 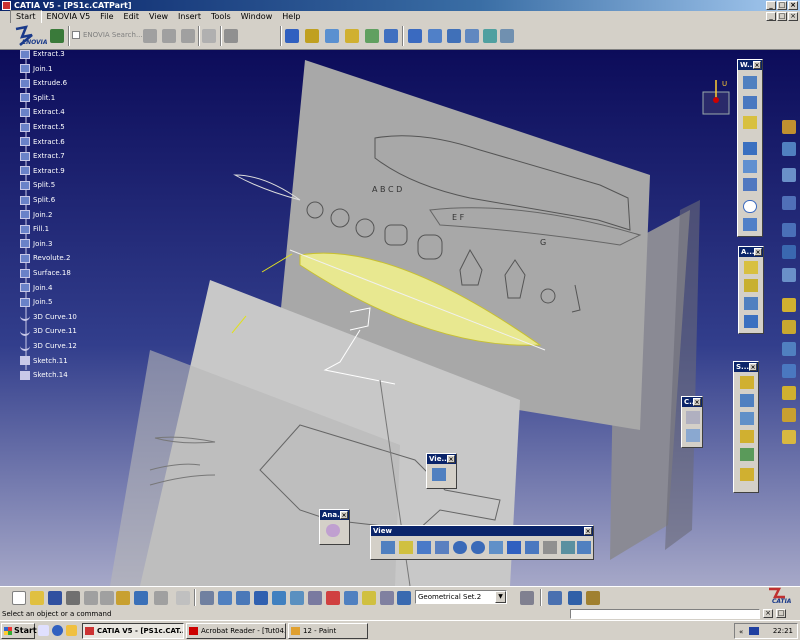 What do you see at coordinates (43, 630) in the screenshot?
I see `desktop-icon` at bounding box center [43, 630].